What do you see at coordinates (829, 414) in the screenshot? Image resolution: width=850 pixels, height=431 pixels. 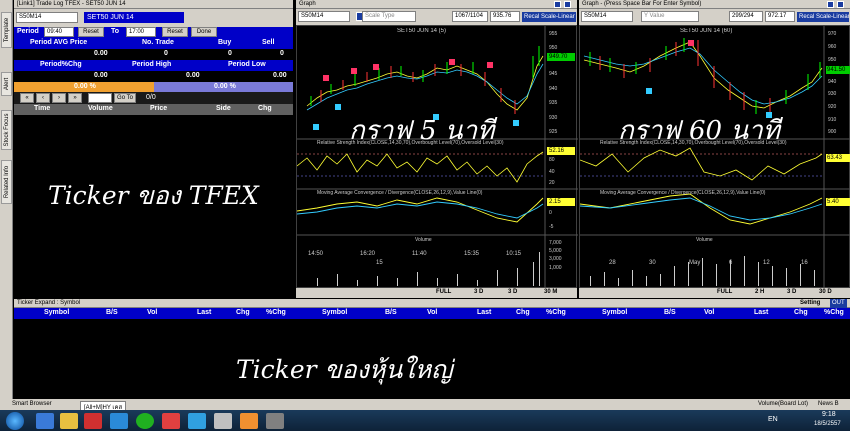 I see `clock-time: 9:18` at bounding box center [829, 414].